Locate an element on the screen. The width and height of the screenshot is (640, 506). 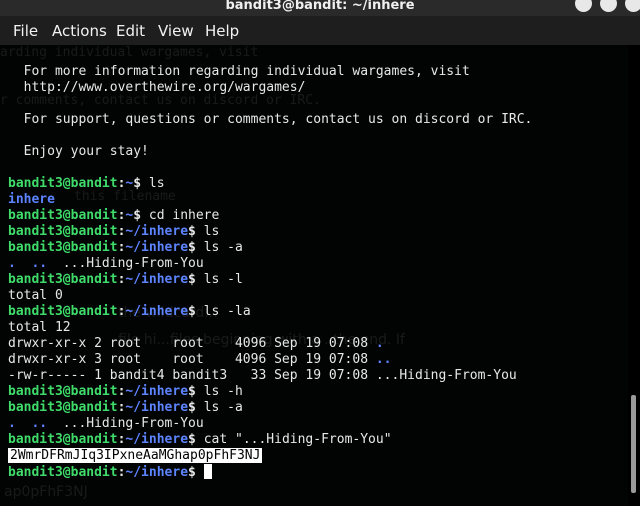
menu-actions: Actions is located at coordinates (79, 31).